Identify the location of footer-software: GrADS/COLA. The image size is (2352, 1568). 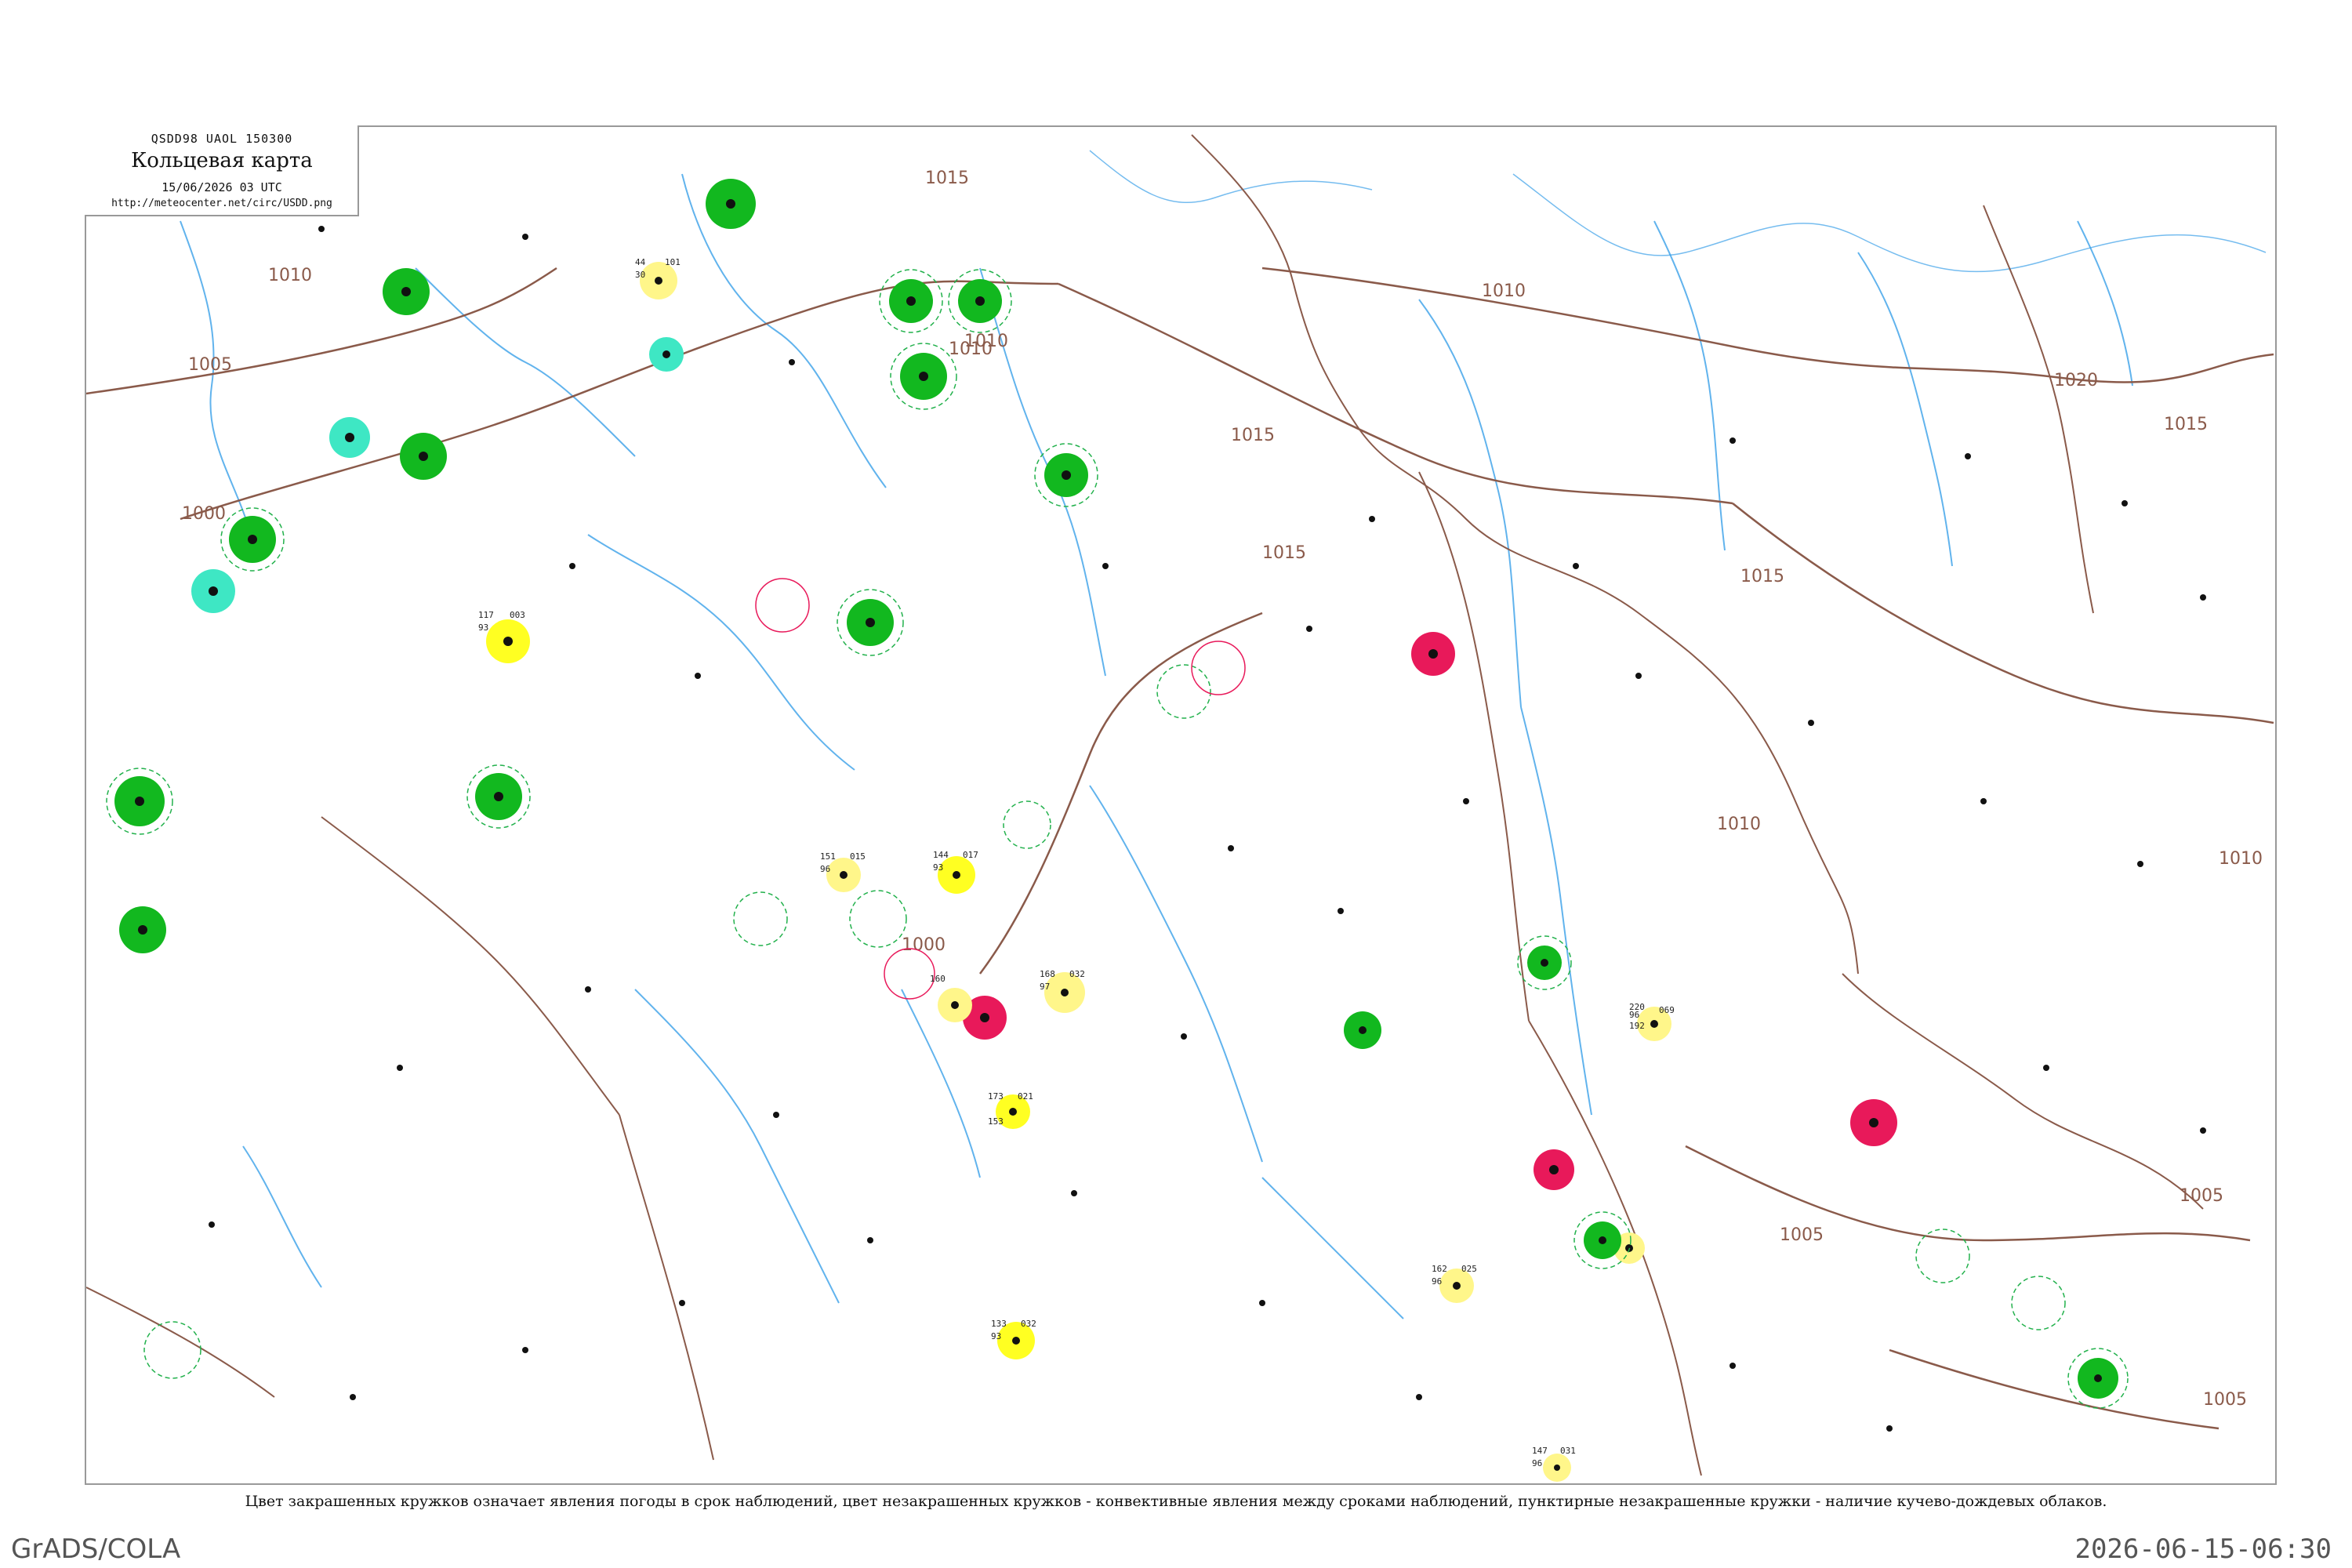
(96, 1549).